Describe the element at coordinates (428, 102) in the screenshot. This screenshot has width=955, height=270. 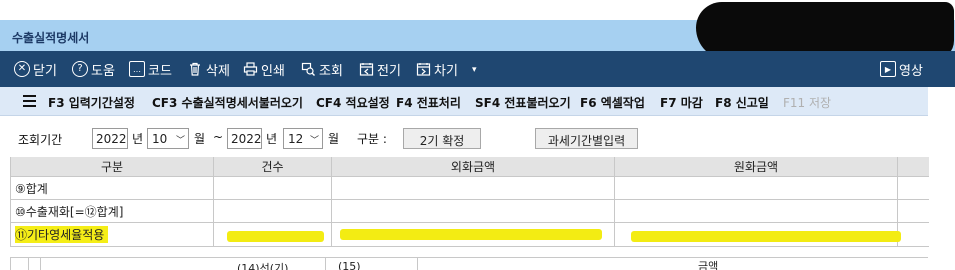
I see `f4-voucher-process-button: F4 전표처리` at that location.